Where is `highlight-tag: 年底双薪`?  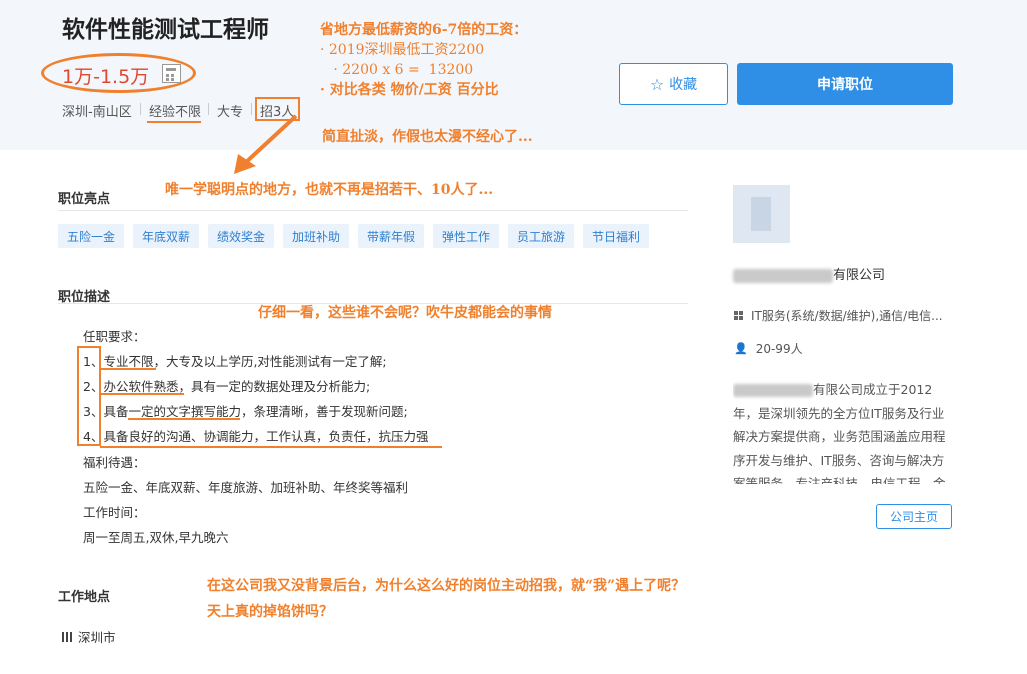
highlight-tag: 年底双薪 is located at coordinates (166, 236).